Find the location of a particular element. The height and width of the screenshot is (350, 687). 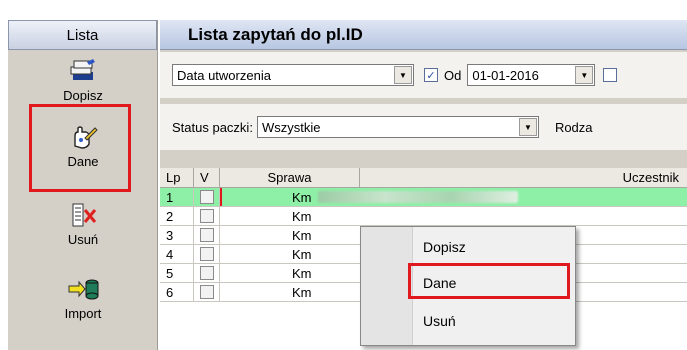

date-field-select: Data utworzenia ▼ is located at coordinates (293, 75).